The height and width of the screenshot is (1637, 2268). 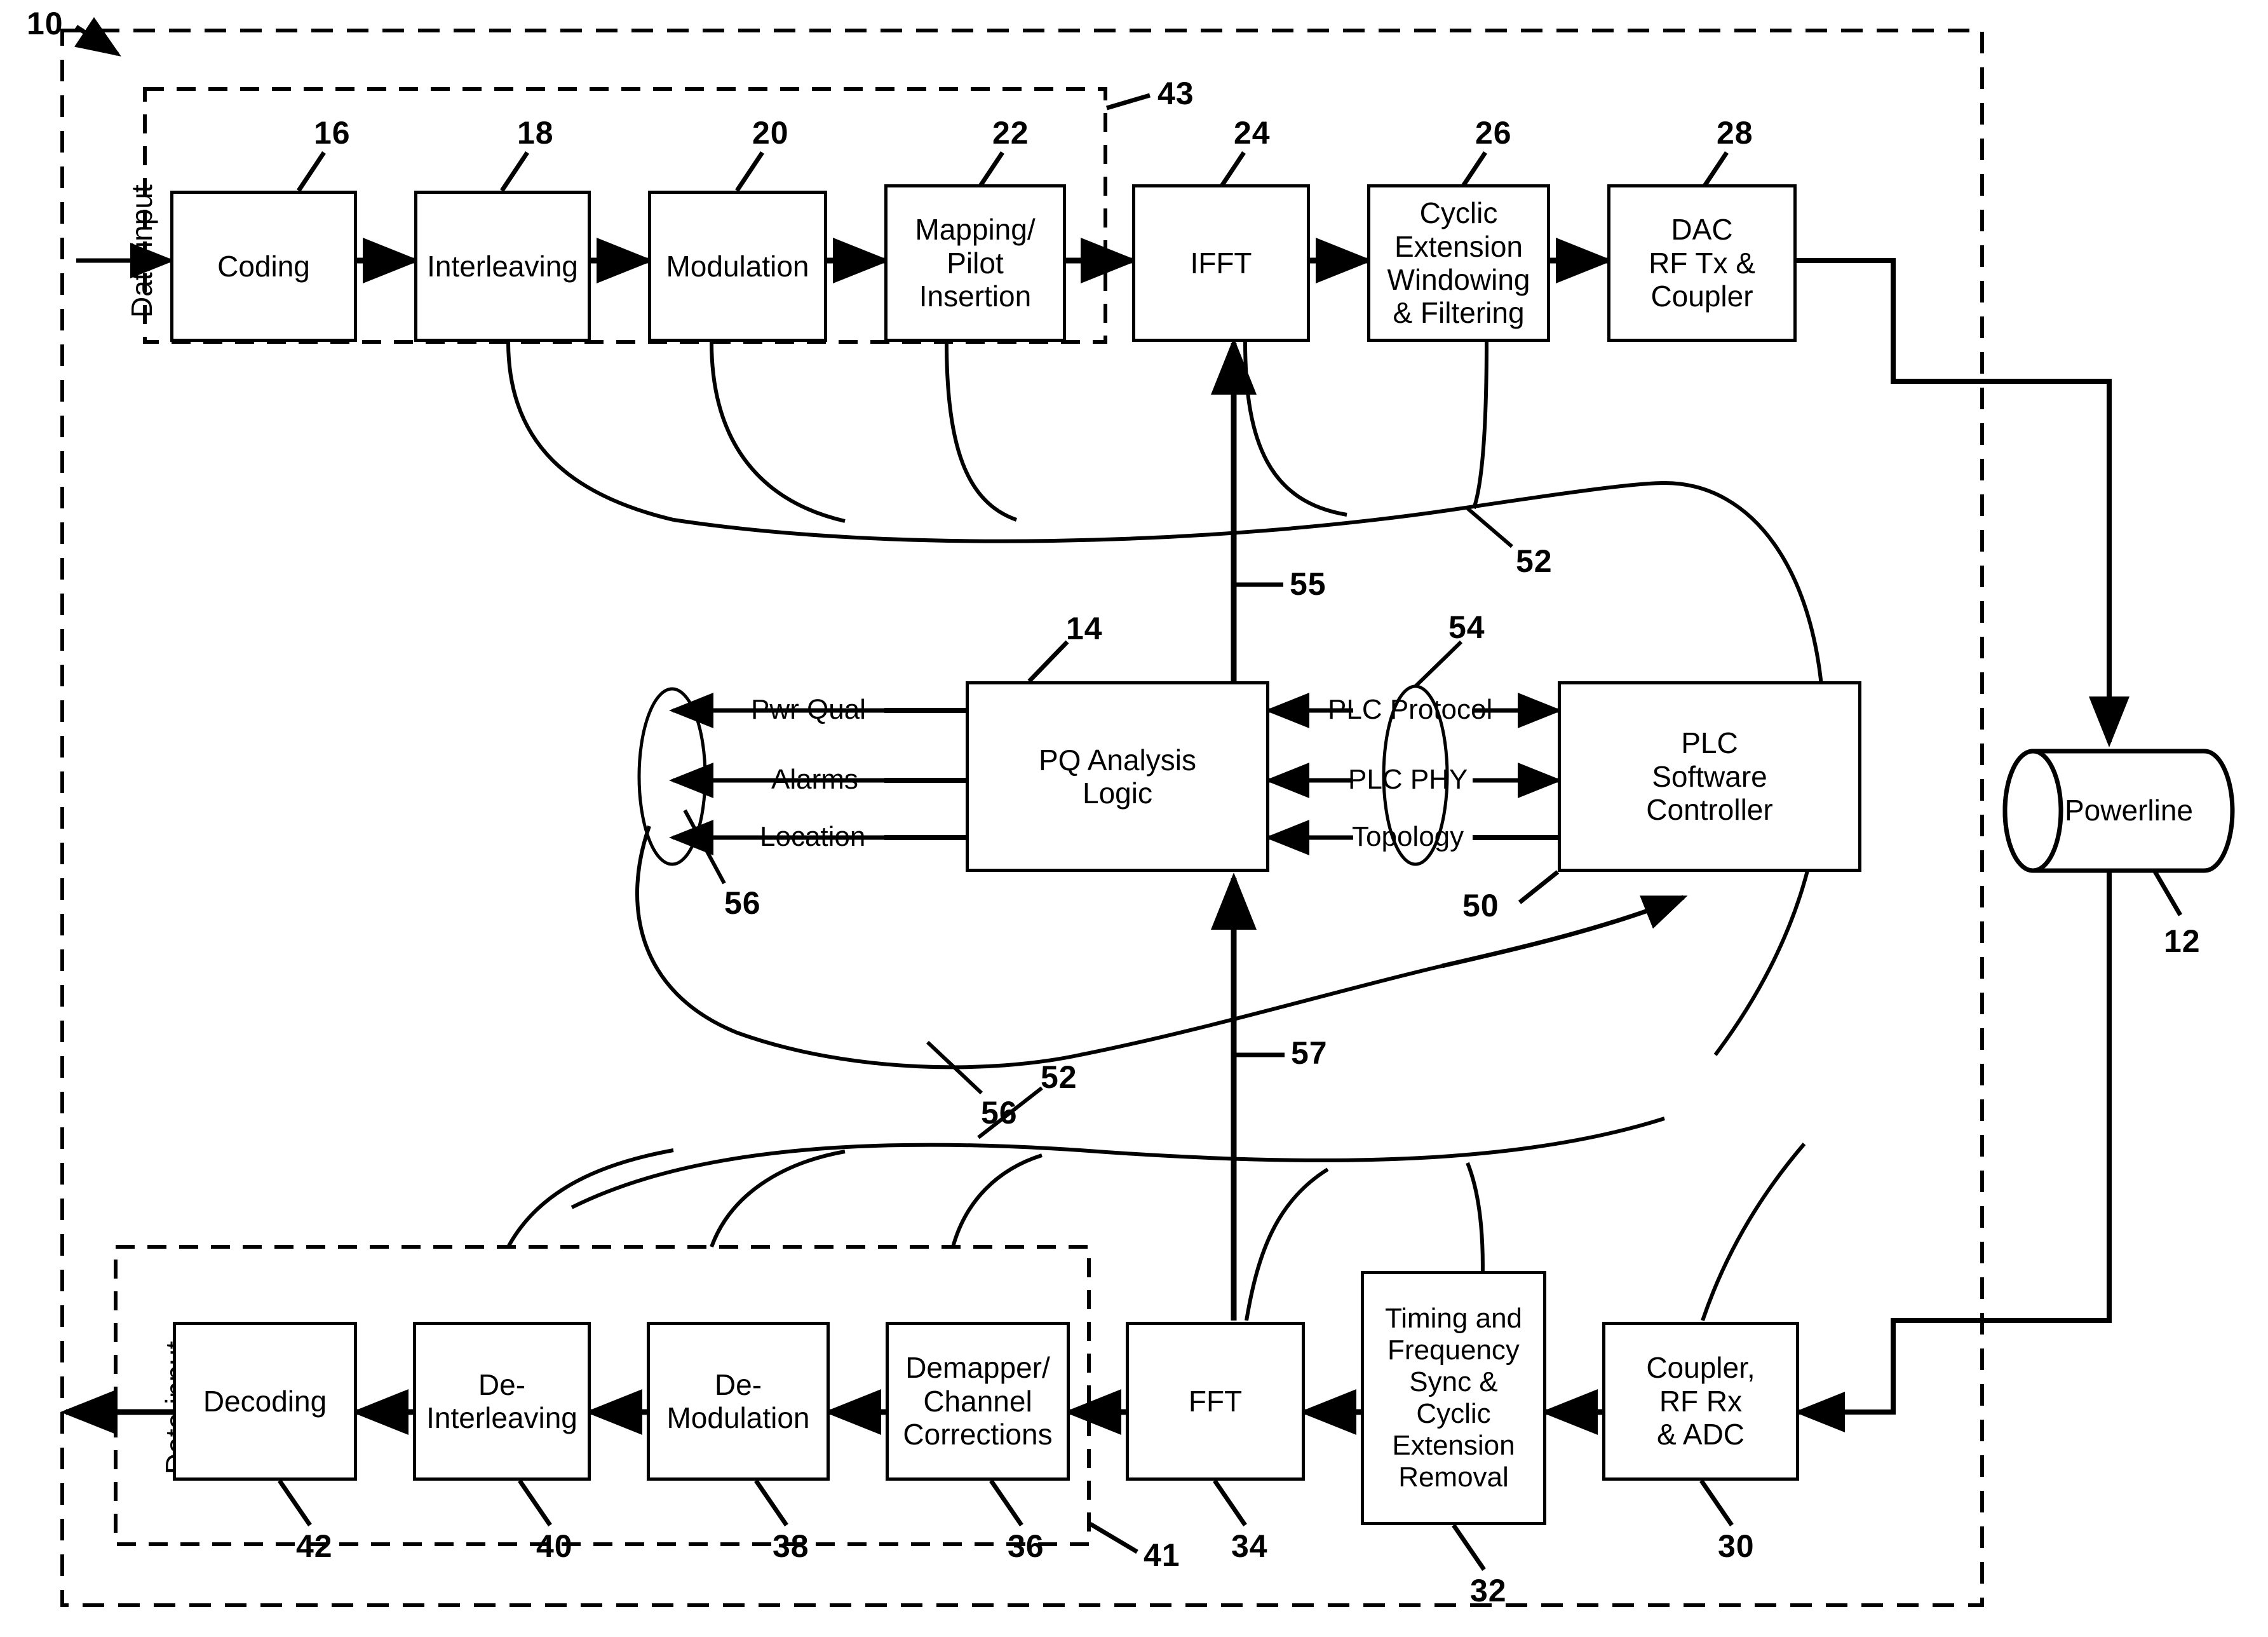 What do you see at coordinates (1176, 94) in the screenshot?
I see `ref-43: 43` at bounding box center [1176, 94].